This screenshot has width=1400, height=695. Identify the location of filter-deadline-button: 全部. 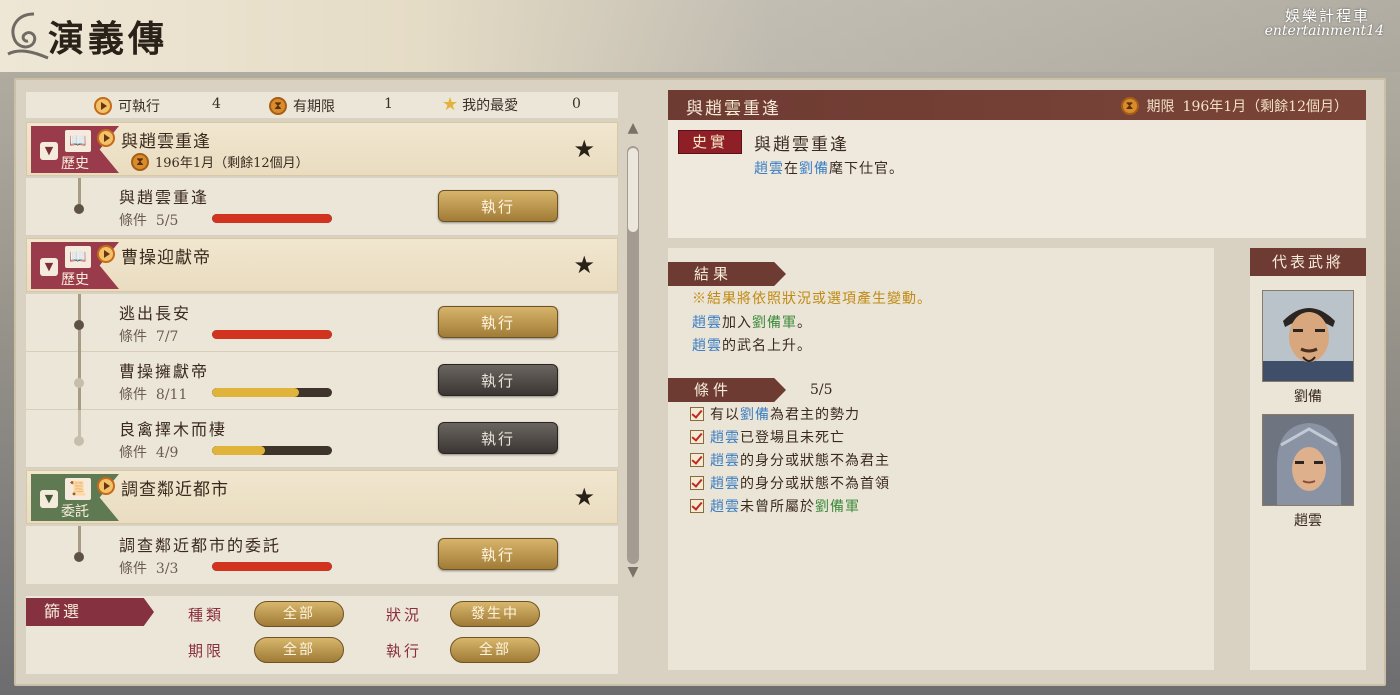
(299, 650).